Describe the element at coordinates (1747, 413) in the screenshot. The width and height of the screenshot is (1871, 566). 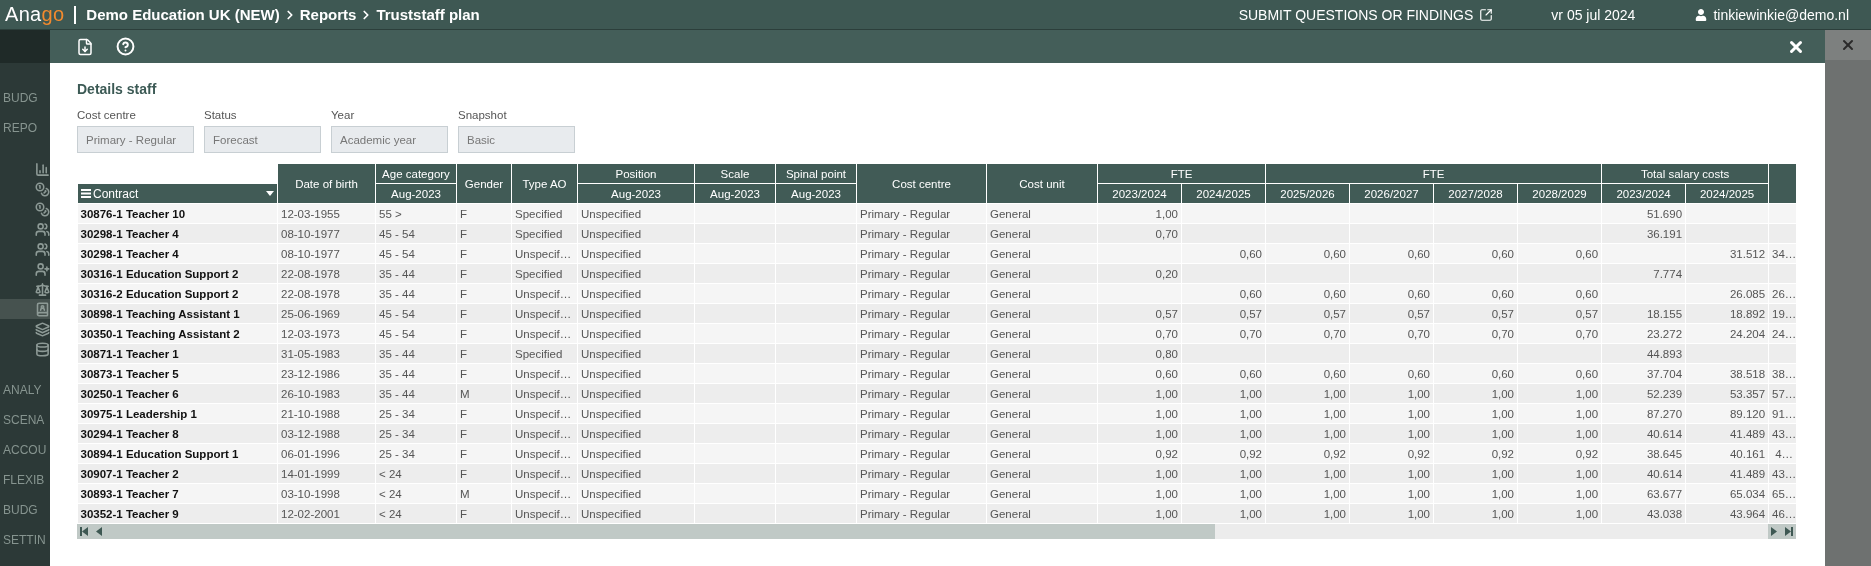
I see `table-cell: 89.120` at that location.